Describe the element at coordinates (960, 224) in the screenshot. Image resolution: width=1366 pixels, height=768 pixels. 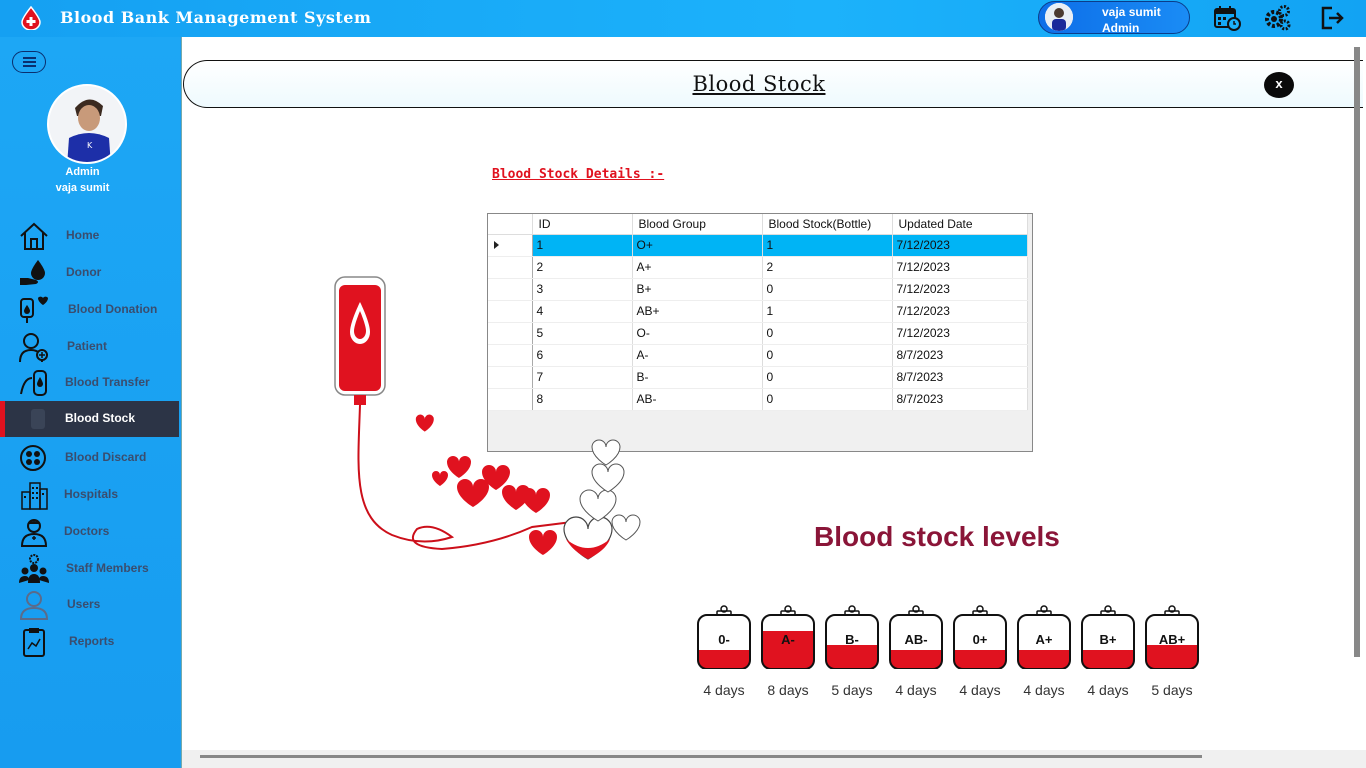
I see `column-header: Updated Date` at that location.